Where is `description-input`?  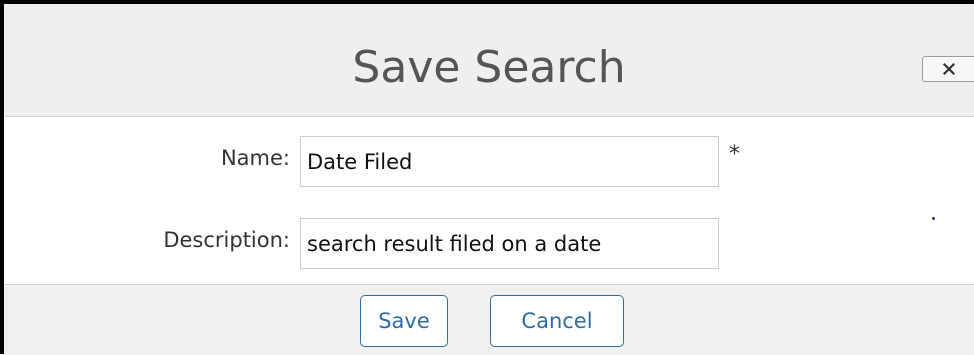
description-input is located at coordinates (509, 243).